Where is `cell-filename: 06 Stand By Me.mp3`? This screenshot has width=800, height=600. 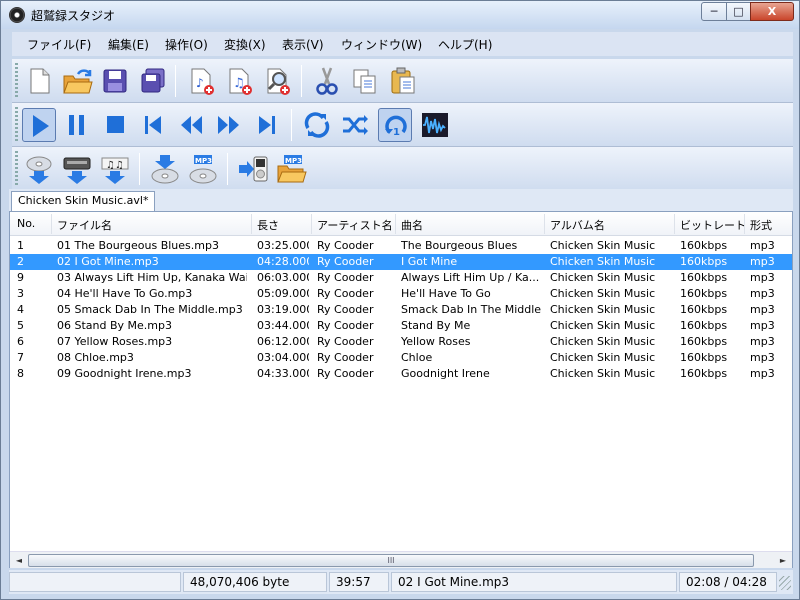 cell-filename: 06 Stand By Me.mp3 is located at coordinates (114, 325).